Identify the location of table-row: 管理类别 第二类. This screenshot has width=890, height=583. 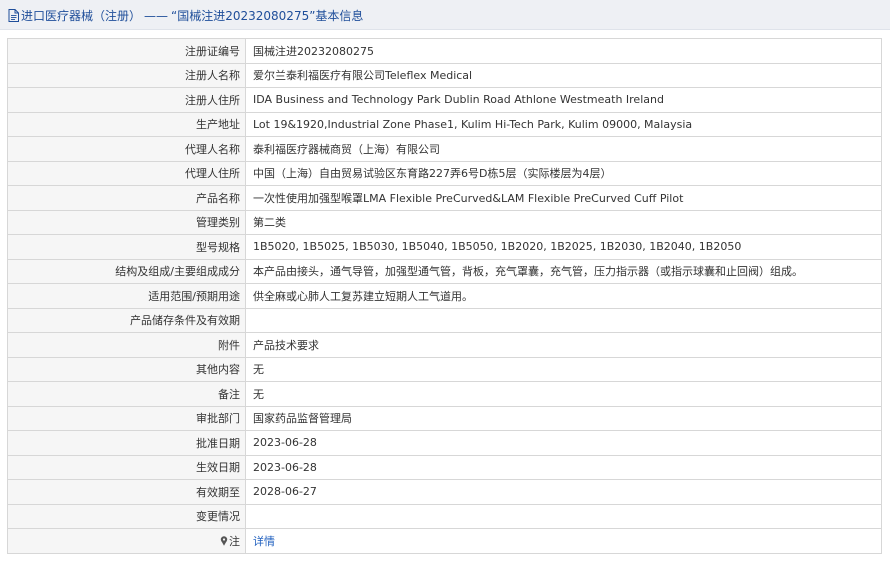
(444, 222).